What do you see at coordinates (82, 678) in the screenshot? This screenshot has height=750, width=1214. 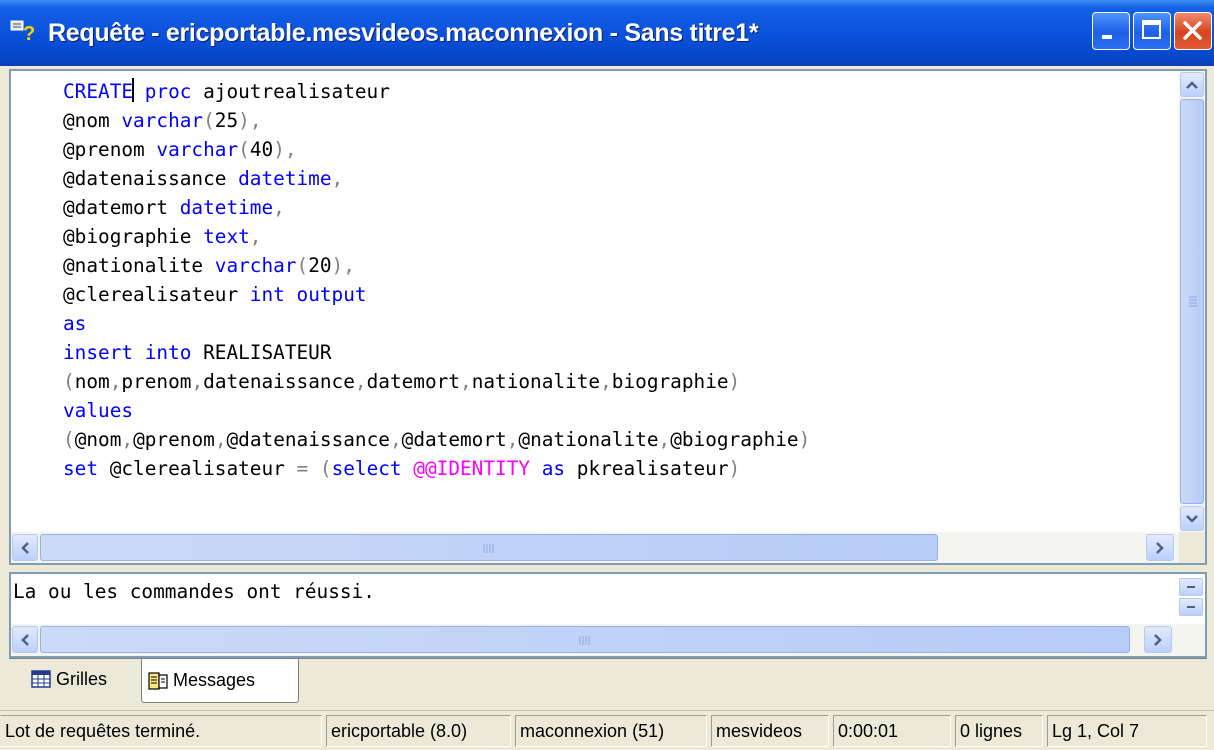 I see `tab-grilles-label: Grilles` at bounding box center [82, 678].